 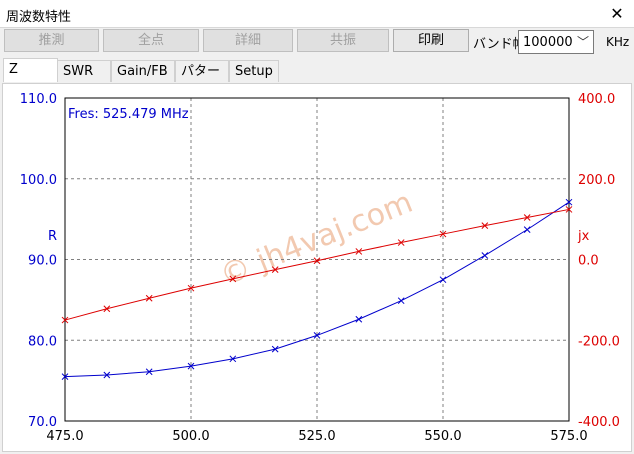 What do you see at coordinates (583, 236) in the screenshot?
I see `jx-series-label: jx` at bounding box center [583, 236].